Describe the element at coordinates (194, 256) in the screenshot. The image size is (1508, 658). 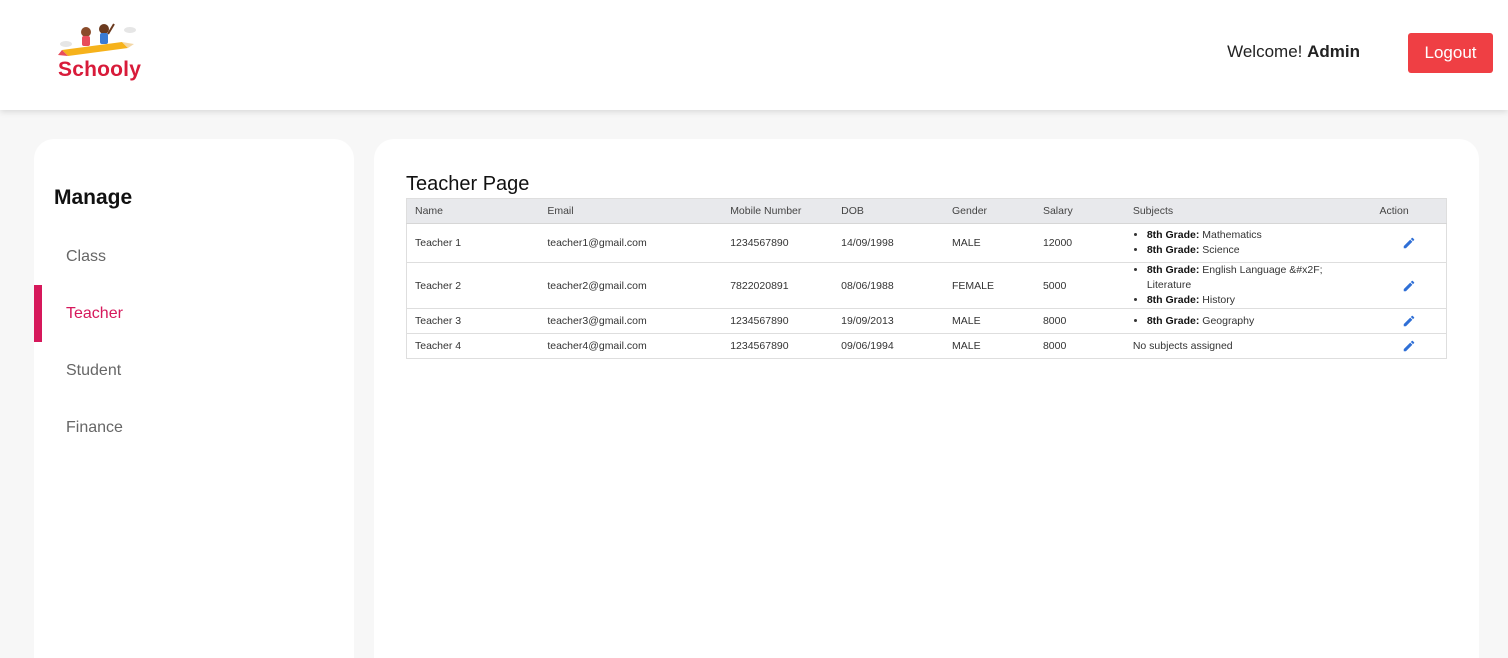
I see `sidebar-item-class: Class` at that location.